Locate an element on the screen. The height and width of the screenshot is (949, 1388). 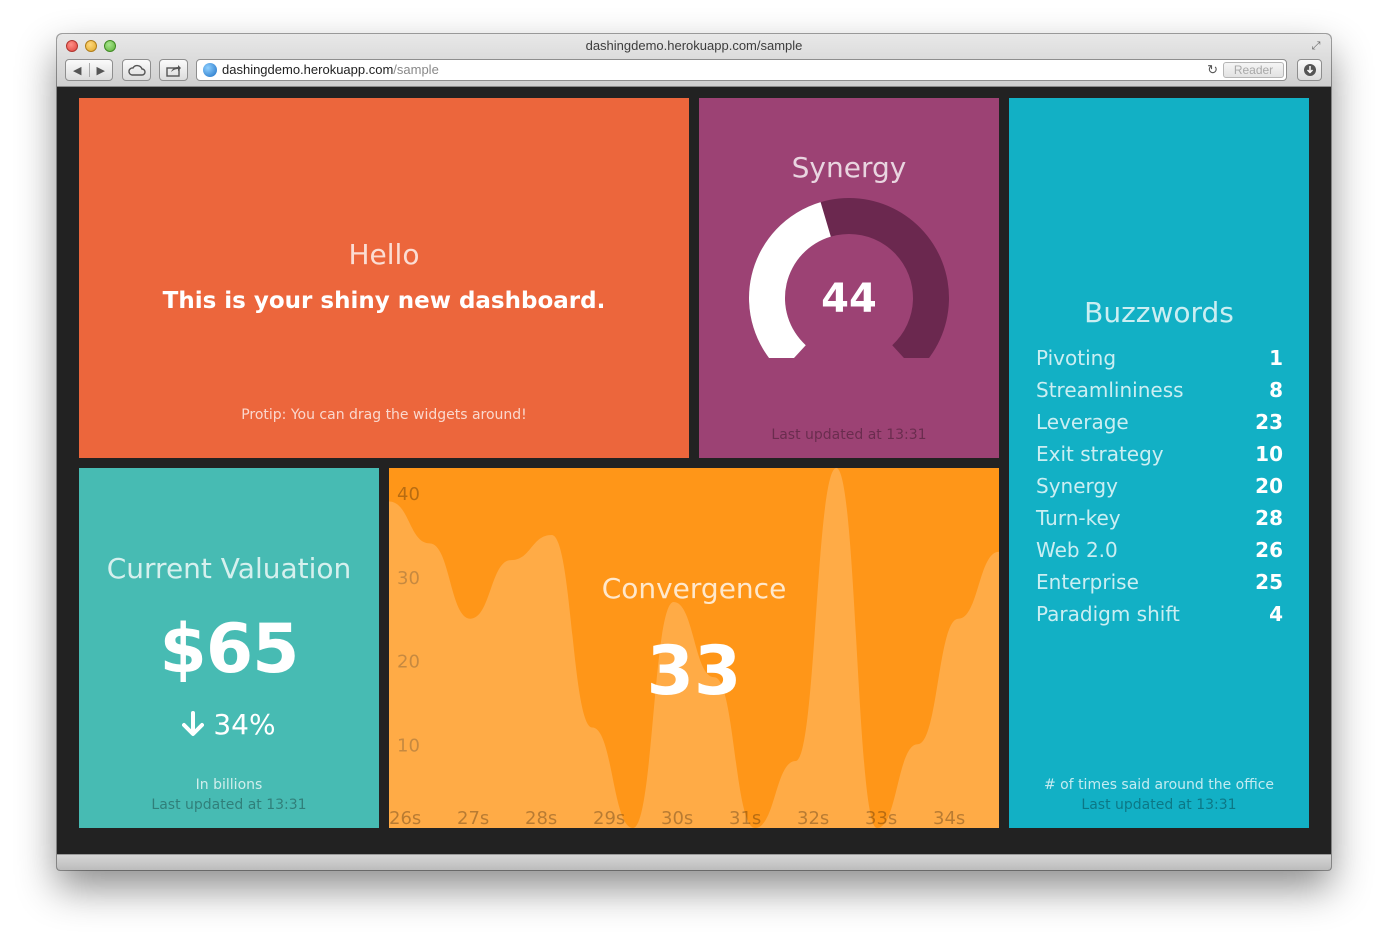
item-count: 25 is located at coordinates (1269, 582).